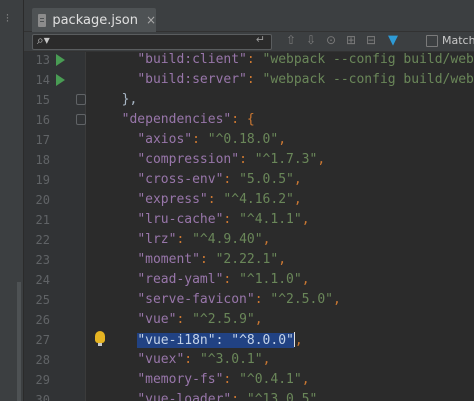  I want to click on add-selection-icon: ⊞, so click(351, 40).